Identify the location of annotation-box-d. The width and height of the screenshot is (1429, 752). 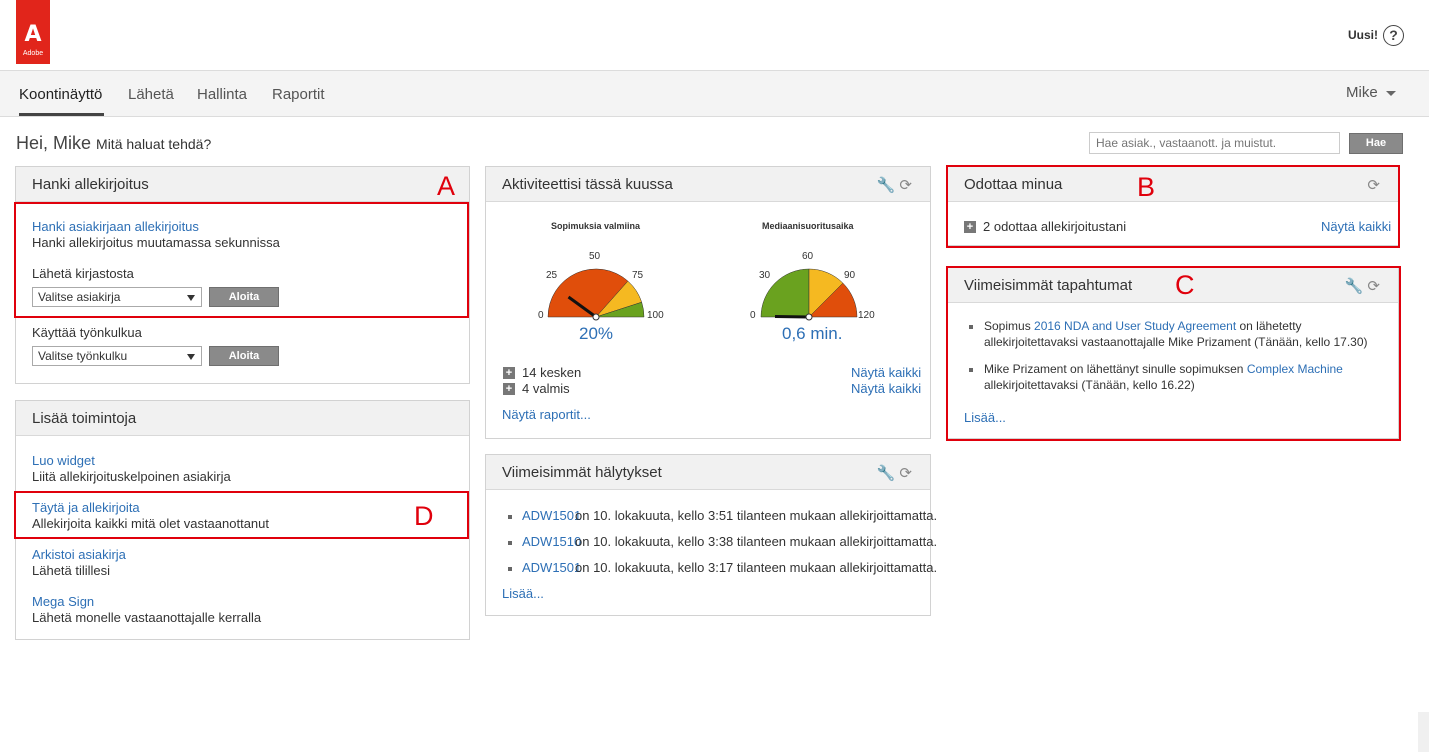
(241, 515).